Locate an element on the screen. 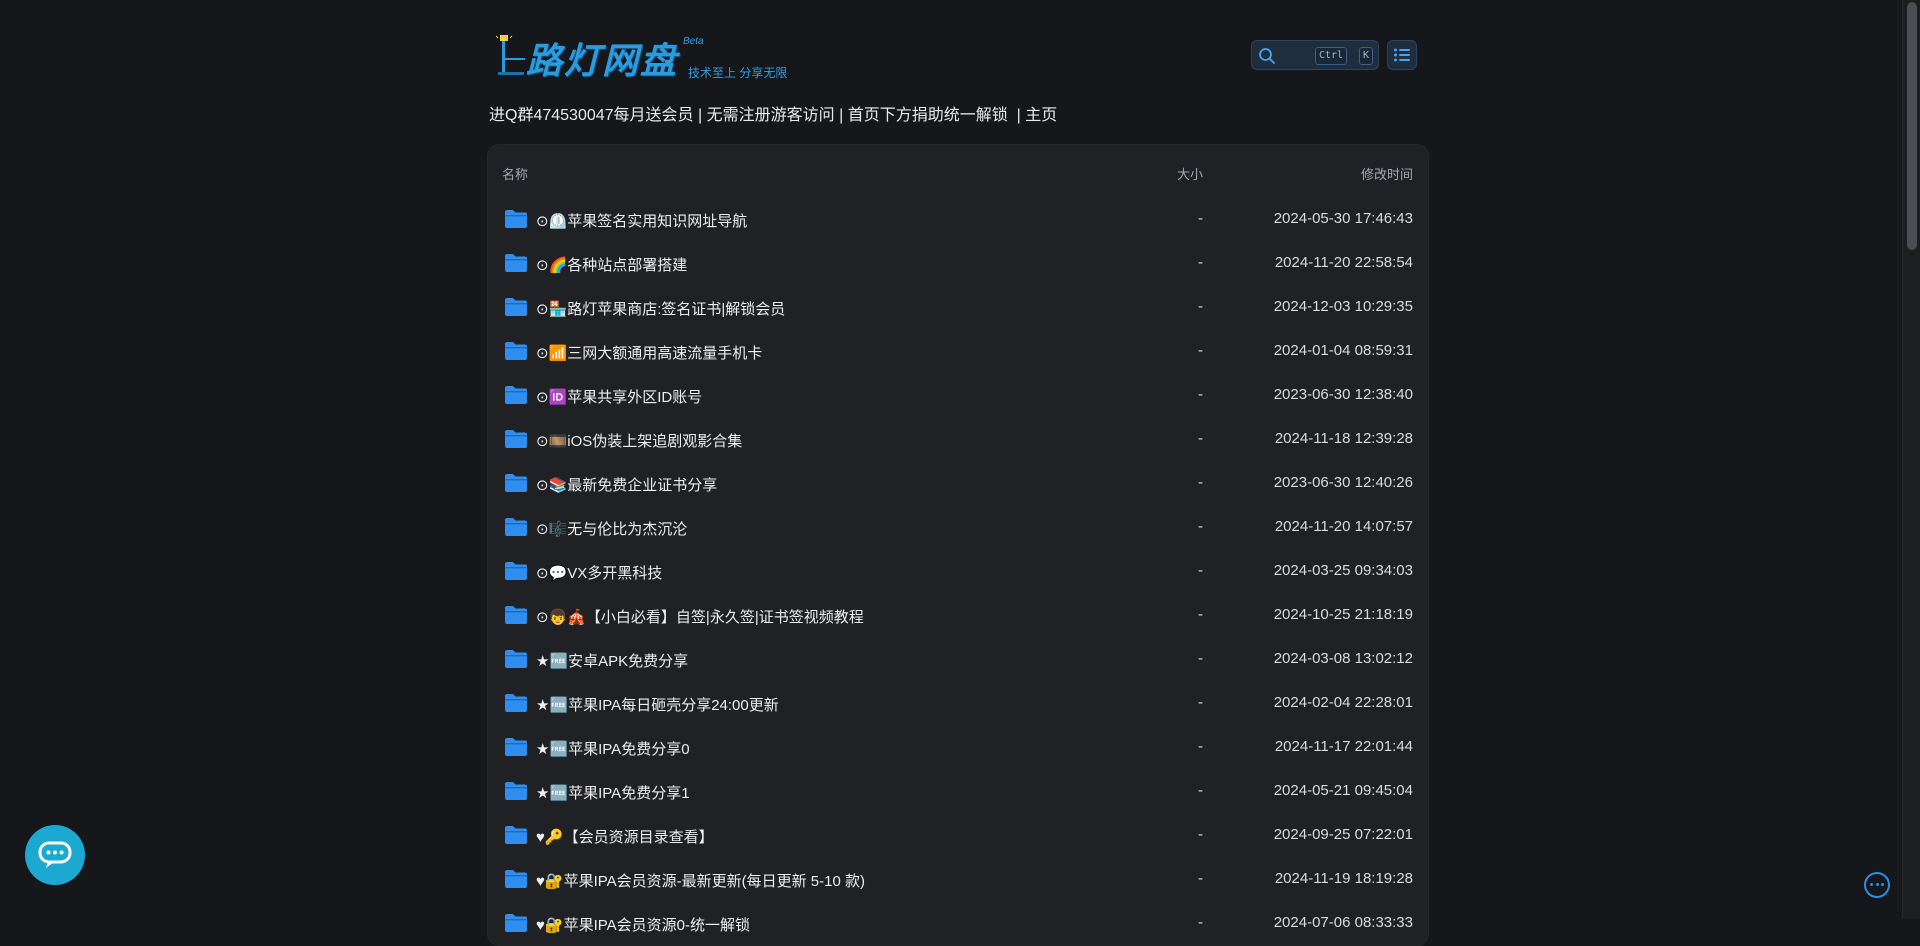 This screenshot has height=946, width=1920. table-row: ⊙🌈各种站点部署搭建 - 2024-11-20 22:58:54 is located at coordinates (958, 263).